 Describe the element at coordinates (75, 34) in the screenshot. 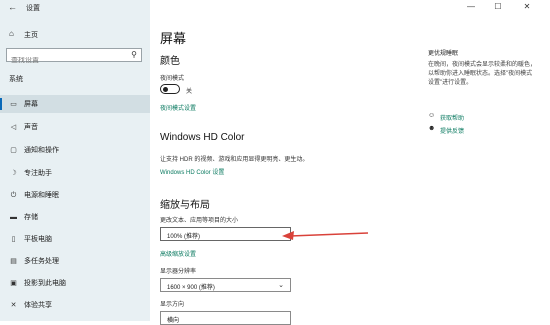

I see `sidebar-home: ⌂ 主页` at that location.